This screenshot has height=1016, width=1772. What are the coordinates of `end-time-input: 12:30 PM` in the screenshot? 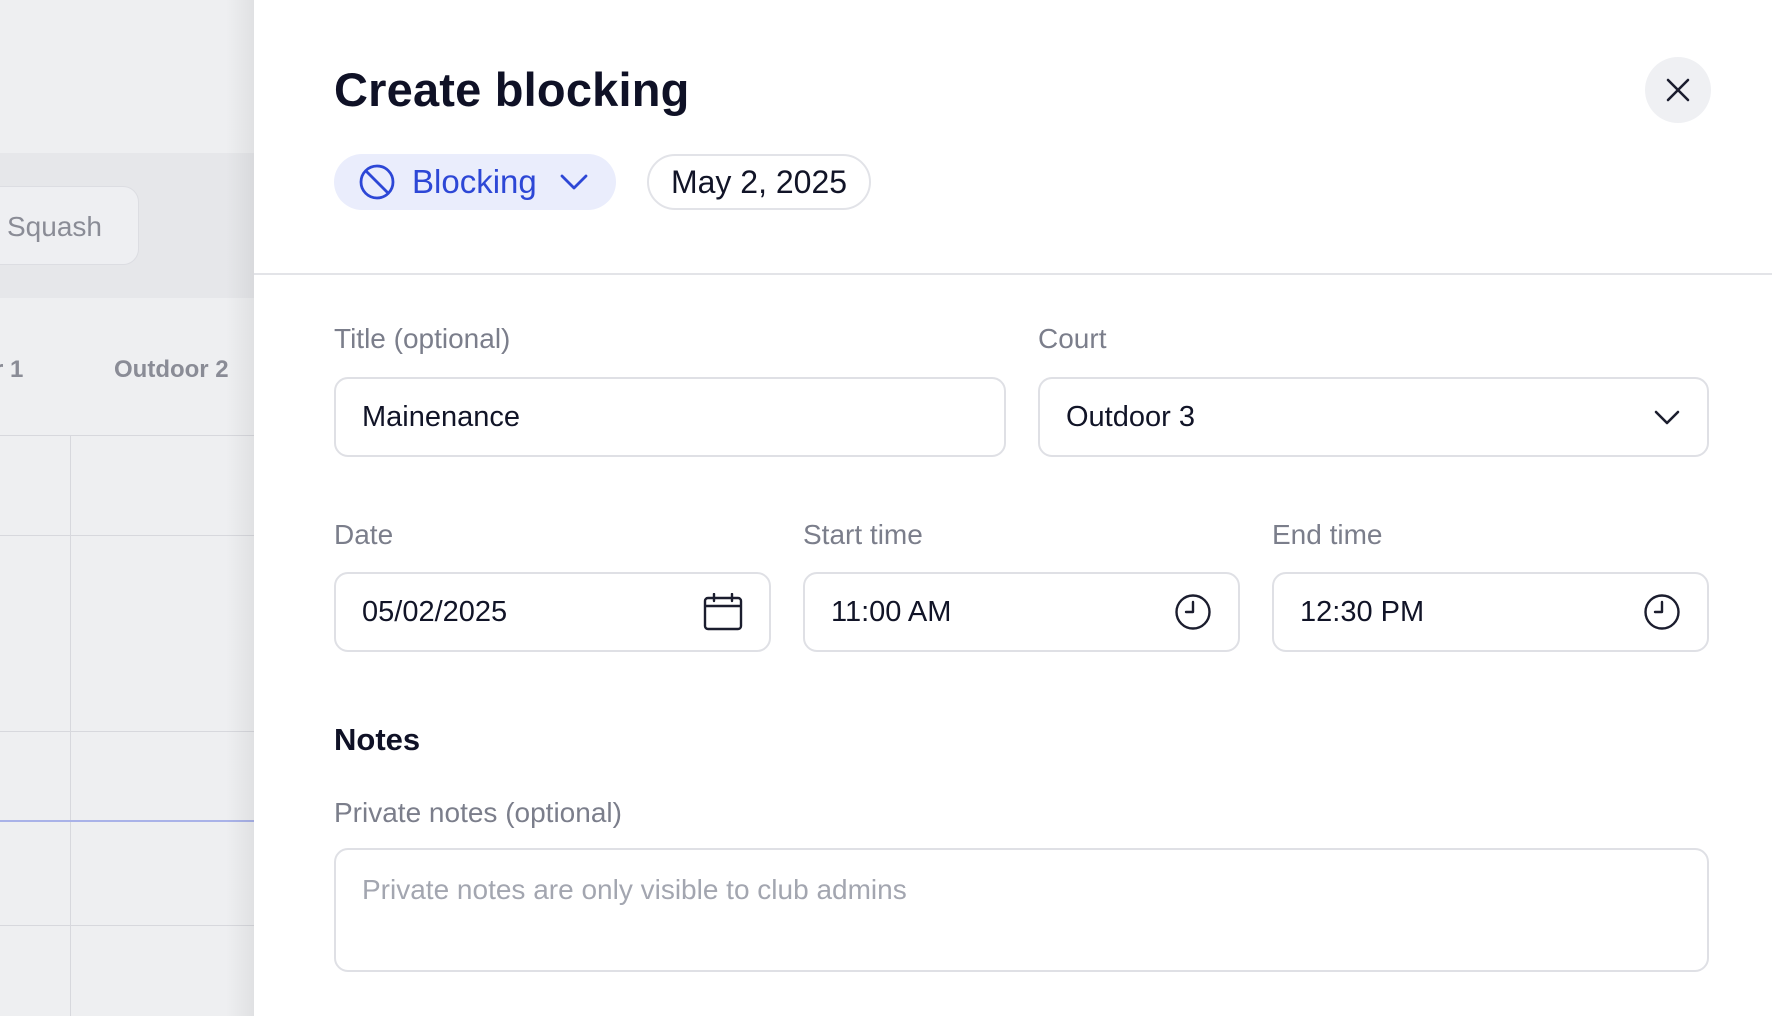 It's located at (1490, 612).